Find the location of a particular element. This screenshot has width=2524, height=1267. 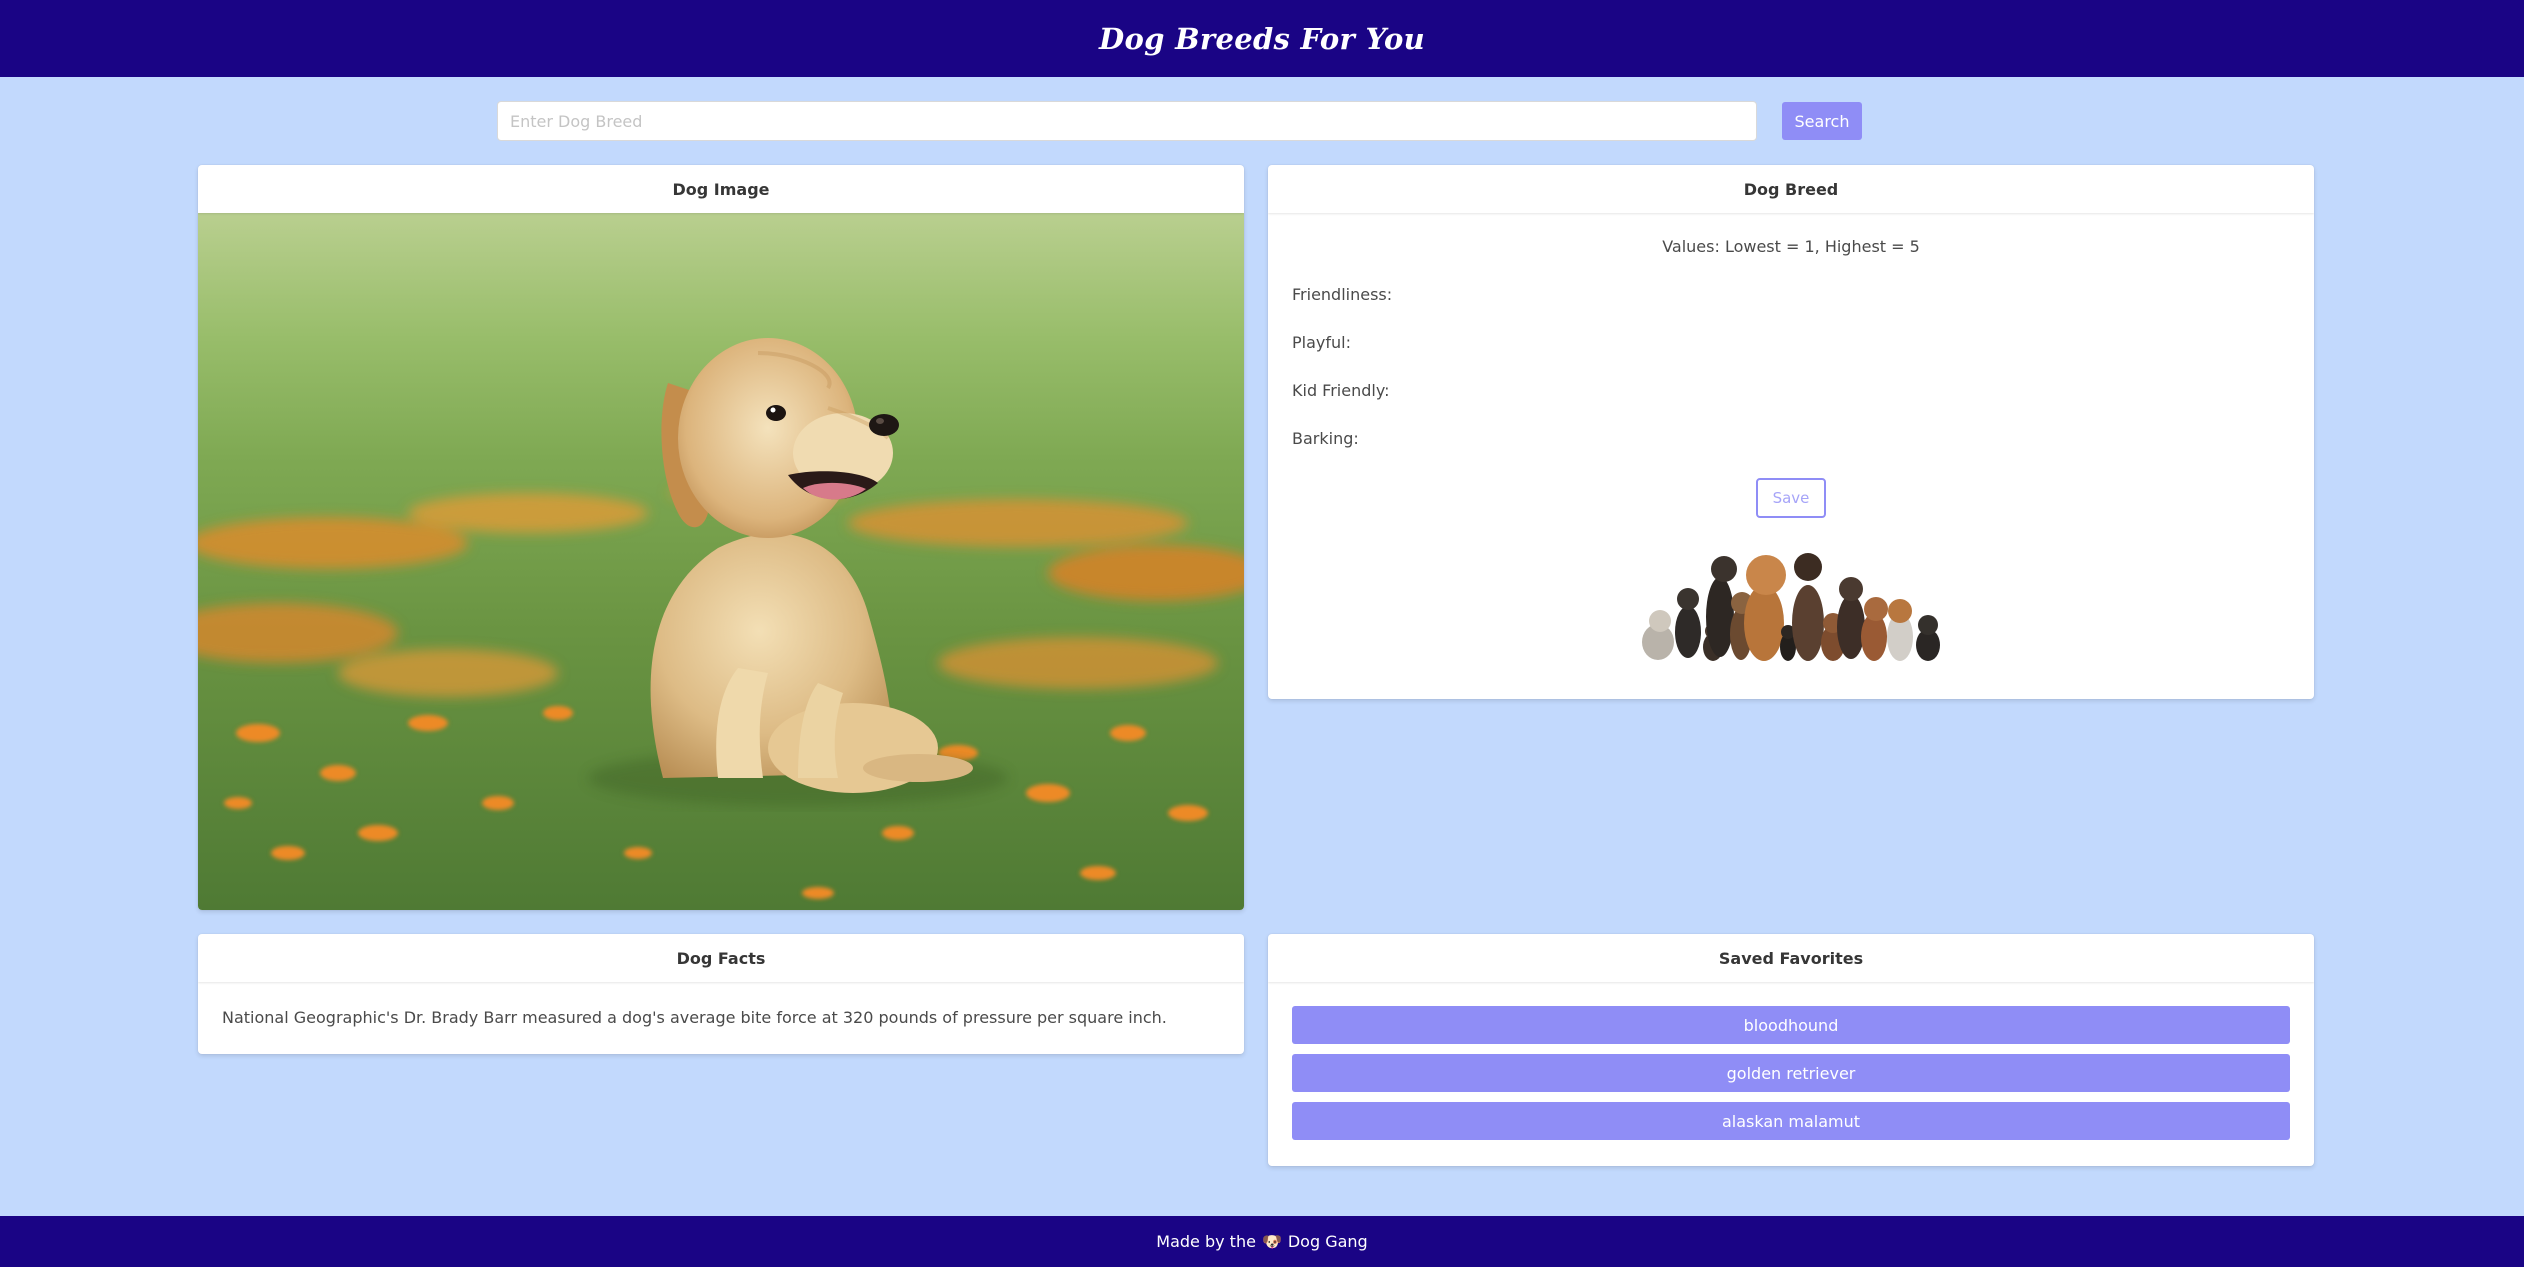

dog-facts-card-title: Dog Facts is located at coordinates (721, 958).